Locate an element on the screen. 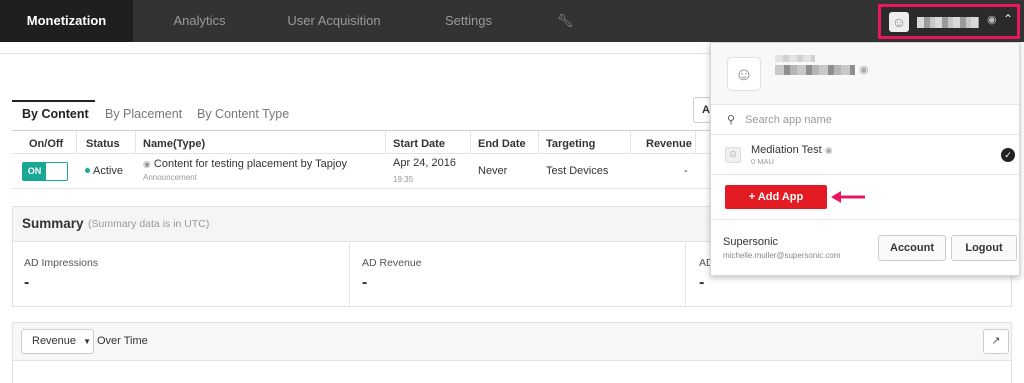 This screenshot has width=1024, height=383. search-icon: ⚲︎ is located at coordinates (731, 120).